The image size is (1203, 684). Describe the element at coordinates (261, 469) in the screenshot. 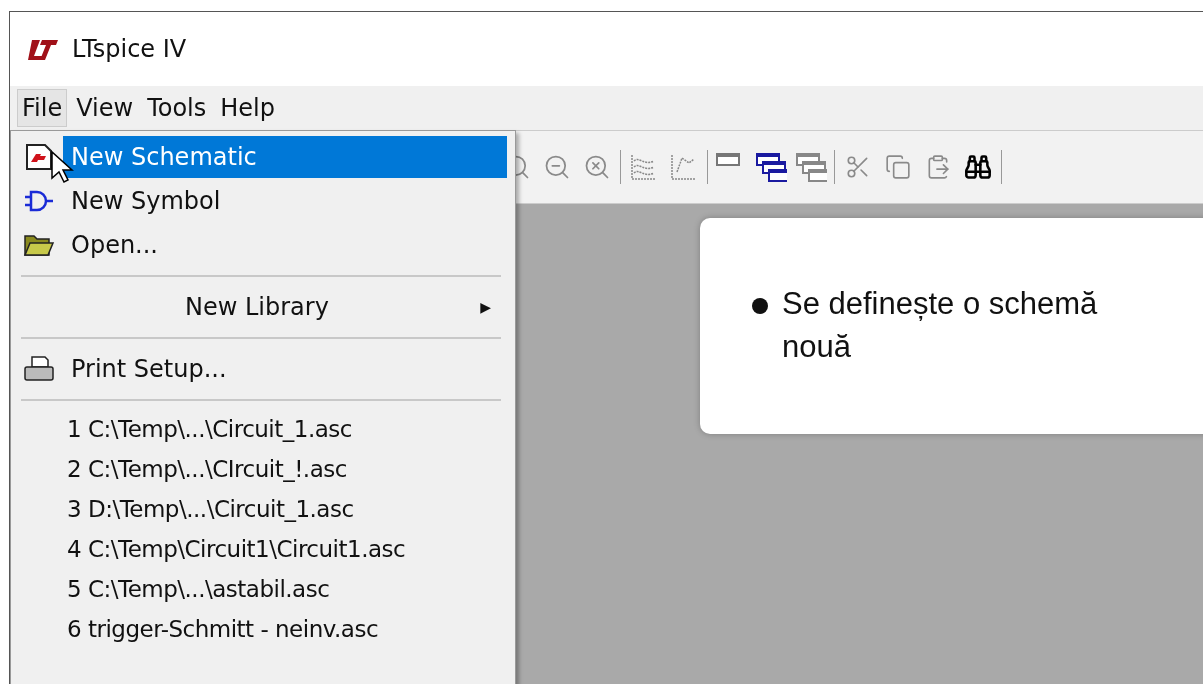

I see `recent-file-option: 2 C:\Temp\...\CIrcuit_!.asc` at that location.